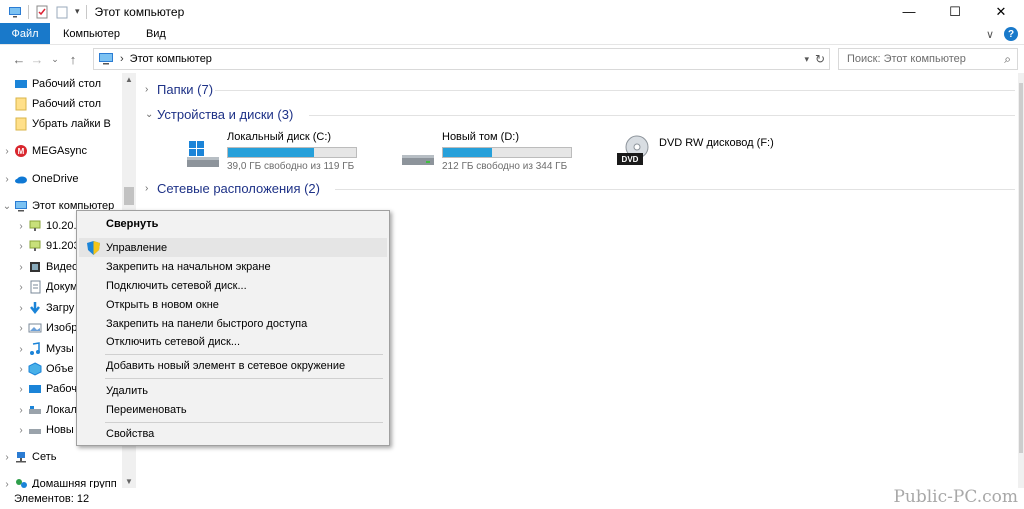 The image size is (1024, 509). Describe the element at coordinates (909, 11) in the screenshot. I see `minimize-button: —` at that location.